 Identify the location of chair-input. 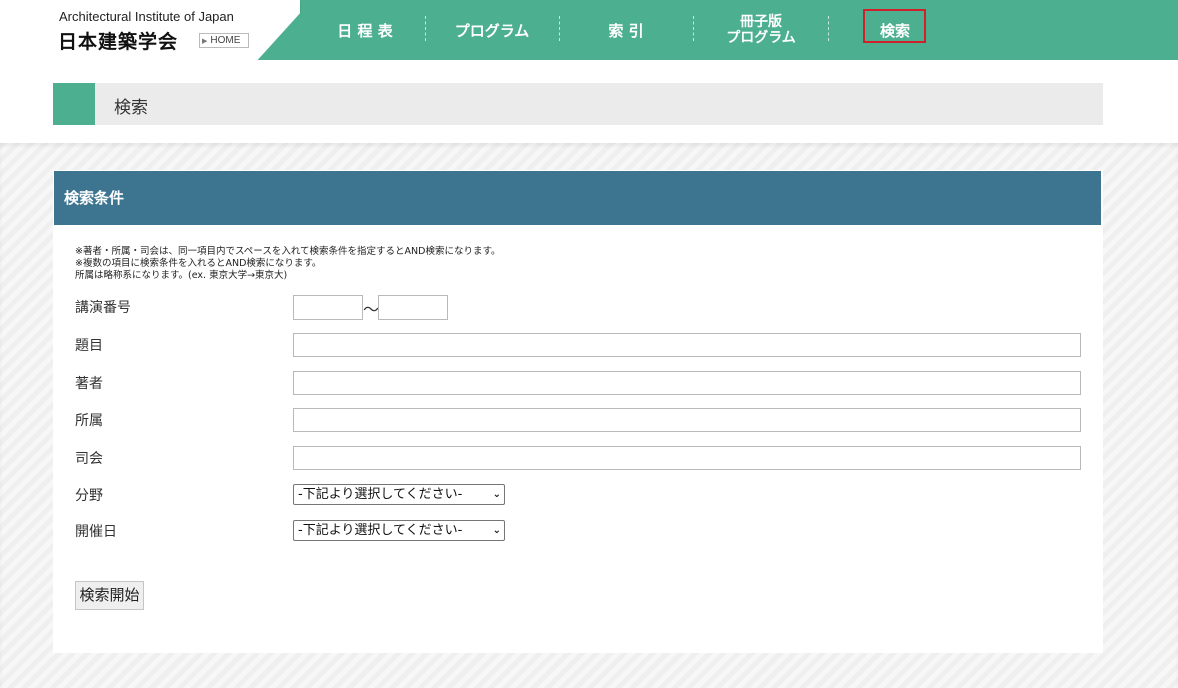
(687, 458).